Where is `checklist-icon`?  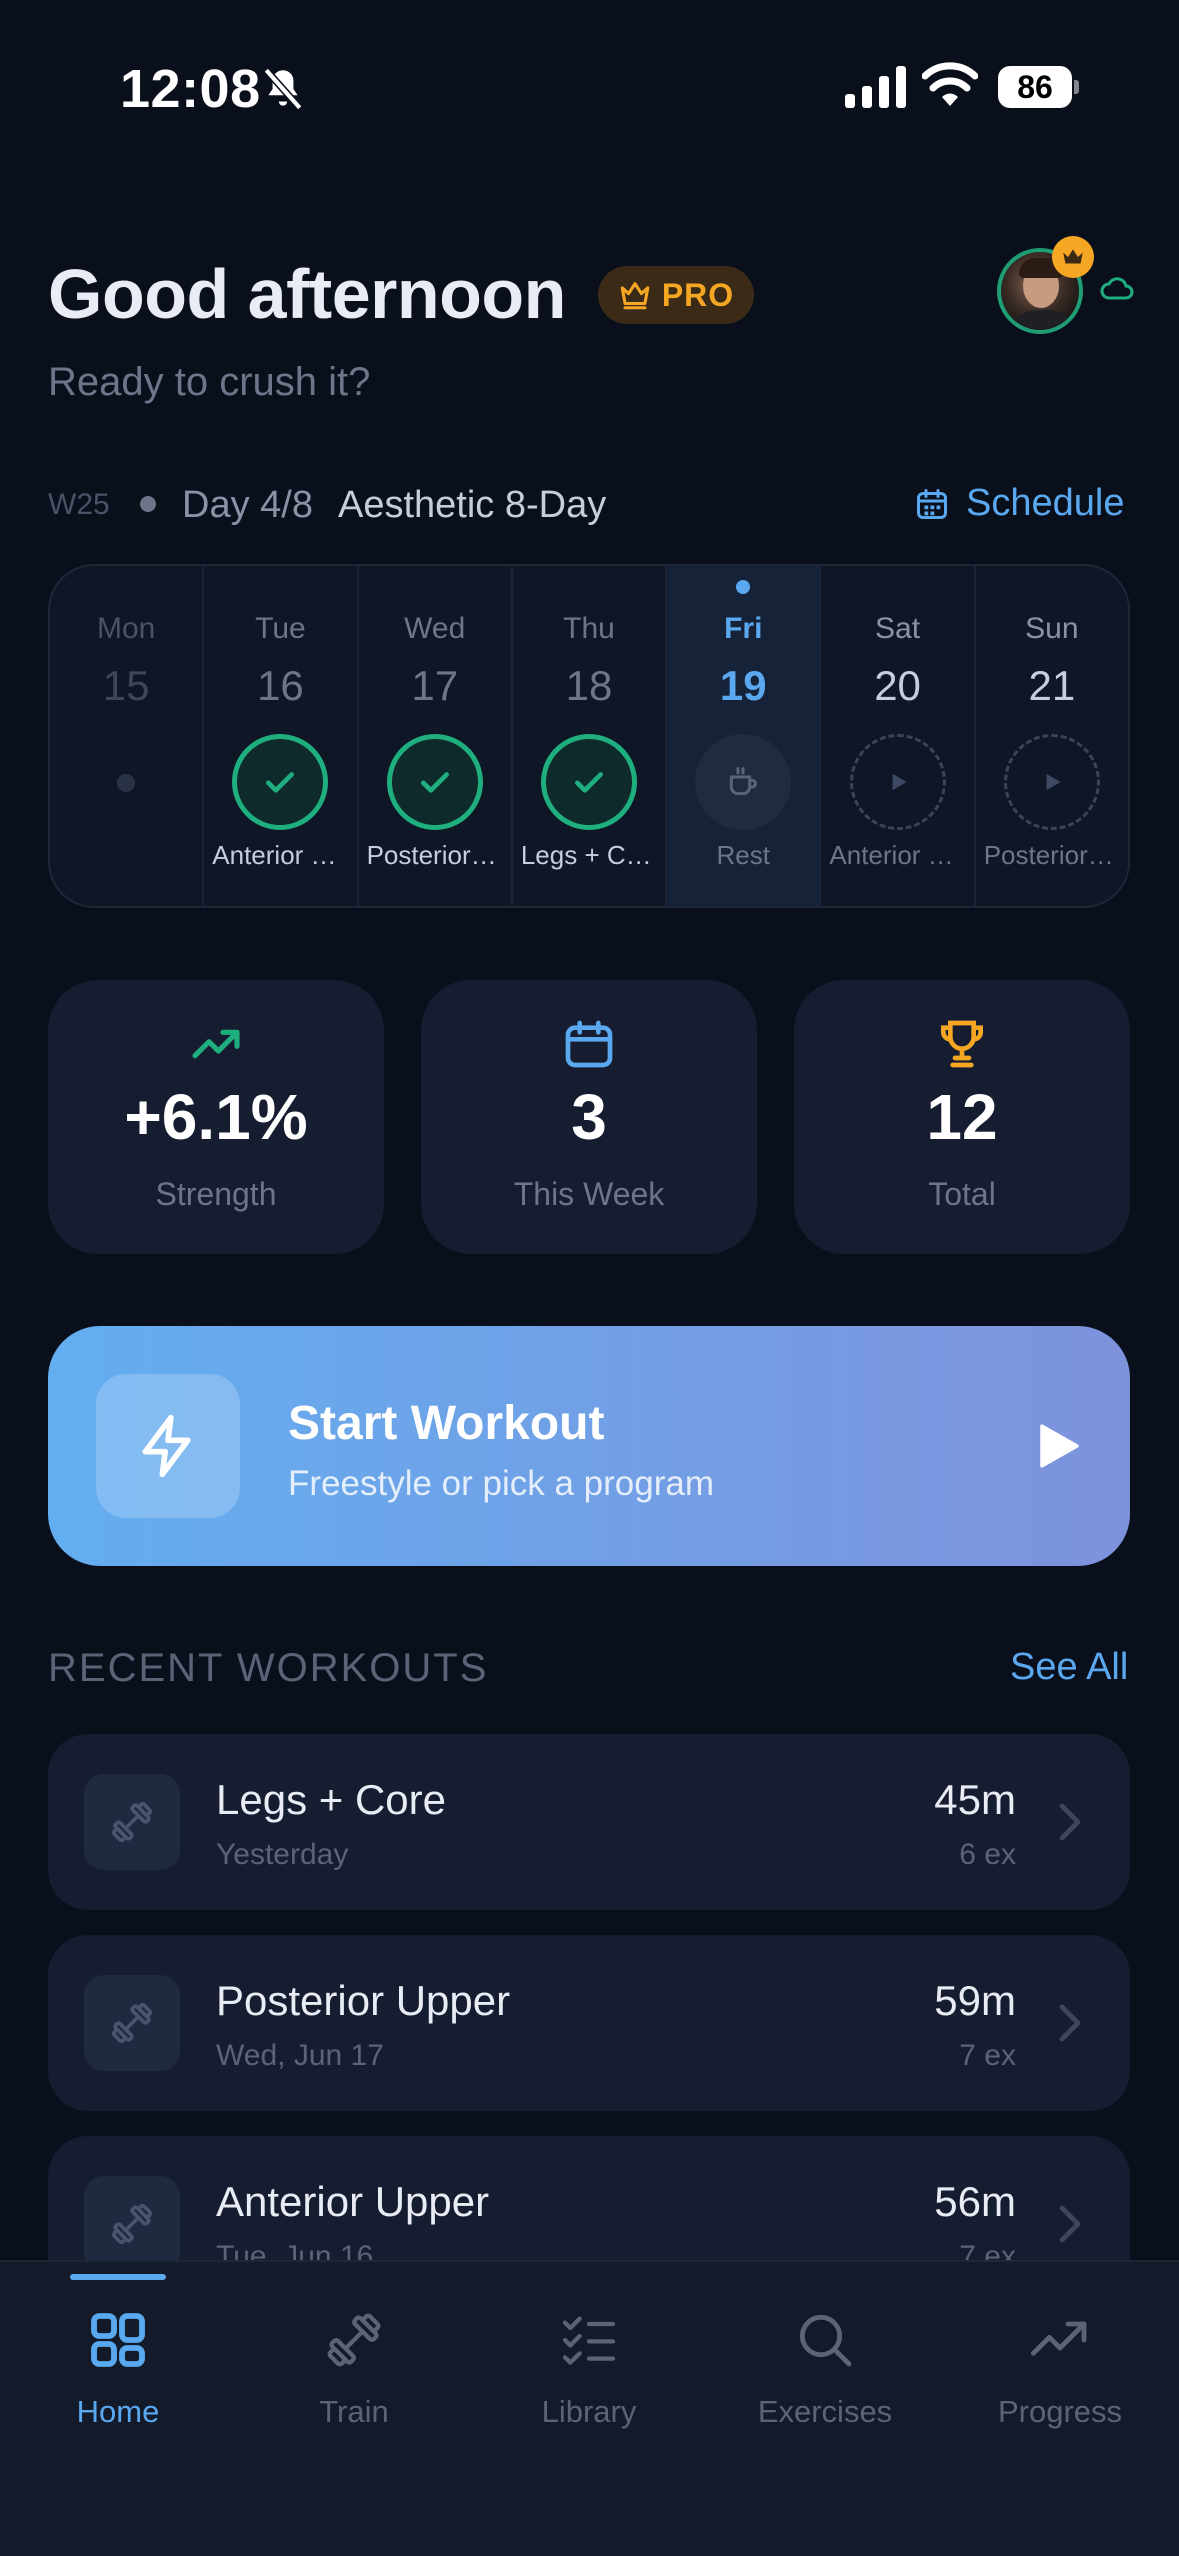 checklist-icon is located at coordinates (589, 2340).